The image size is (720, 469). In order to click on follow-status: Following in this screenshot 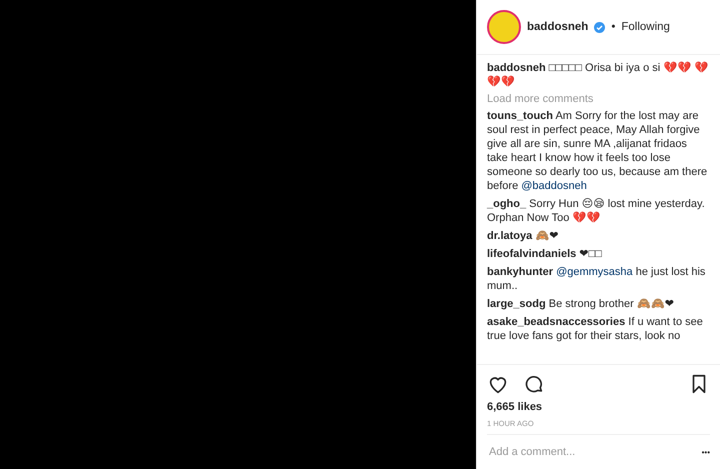, I will do `click(645, 27)`.